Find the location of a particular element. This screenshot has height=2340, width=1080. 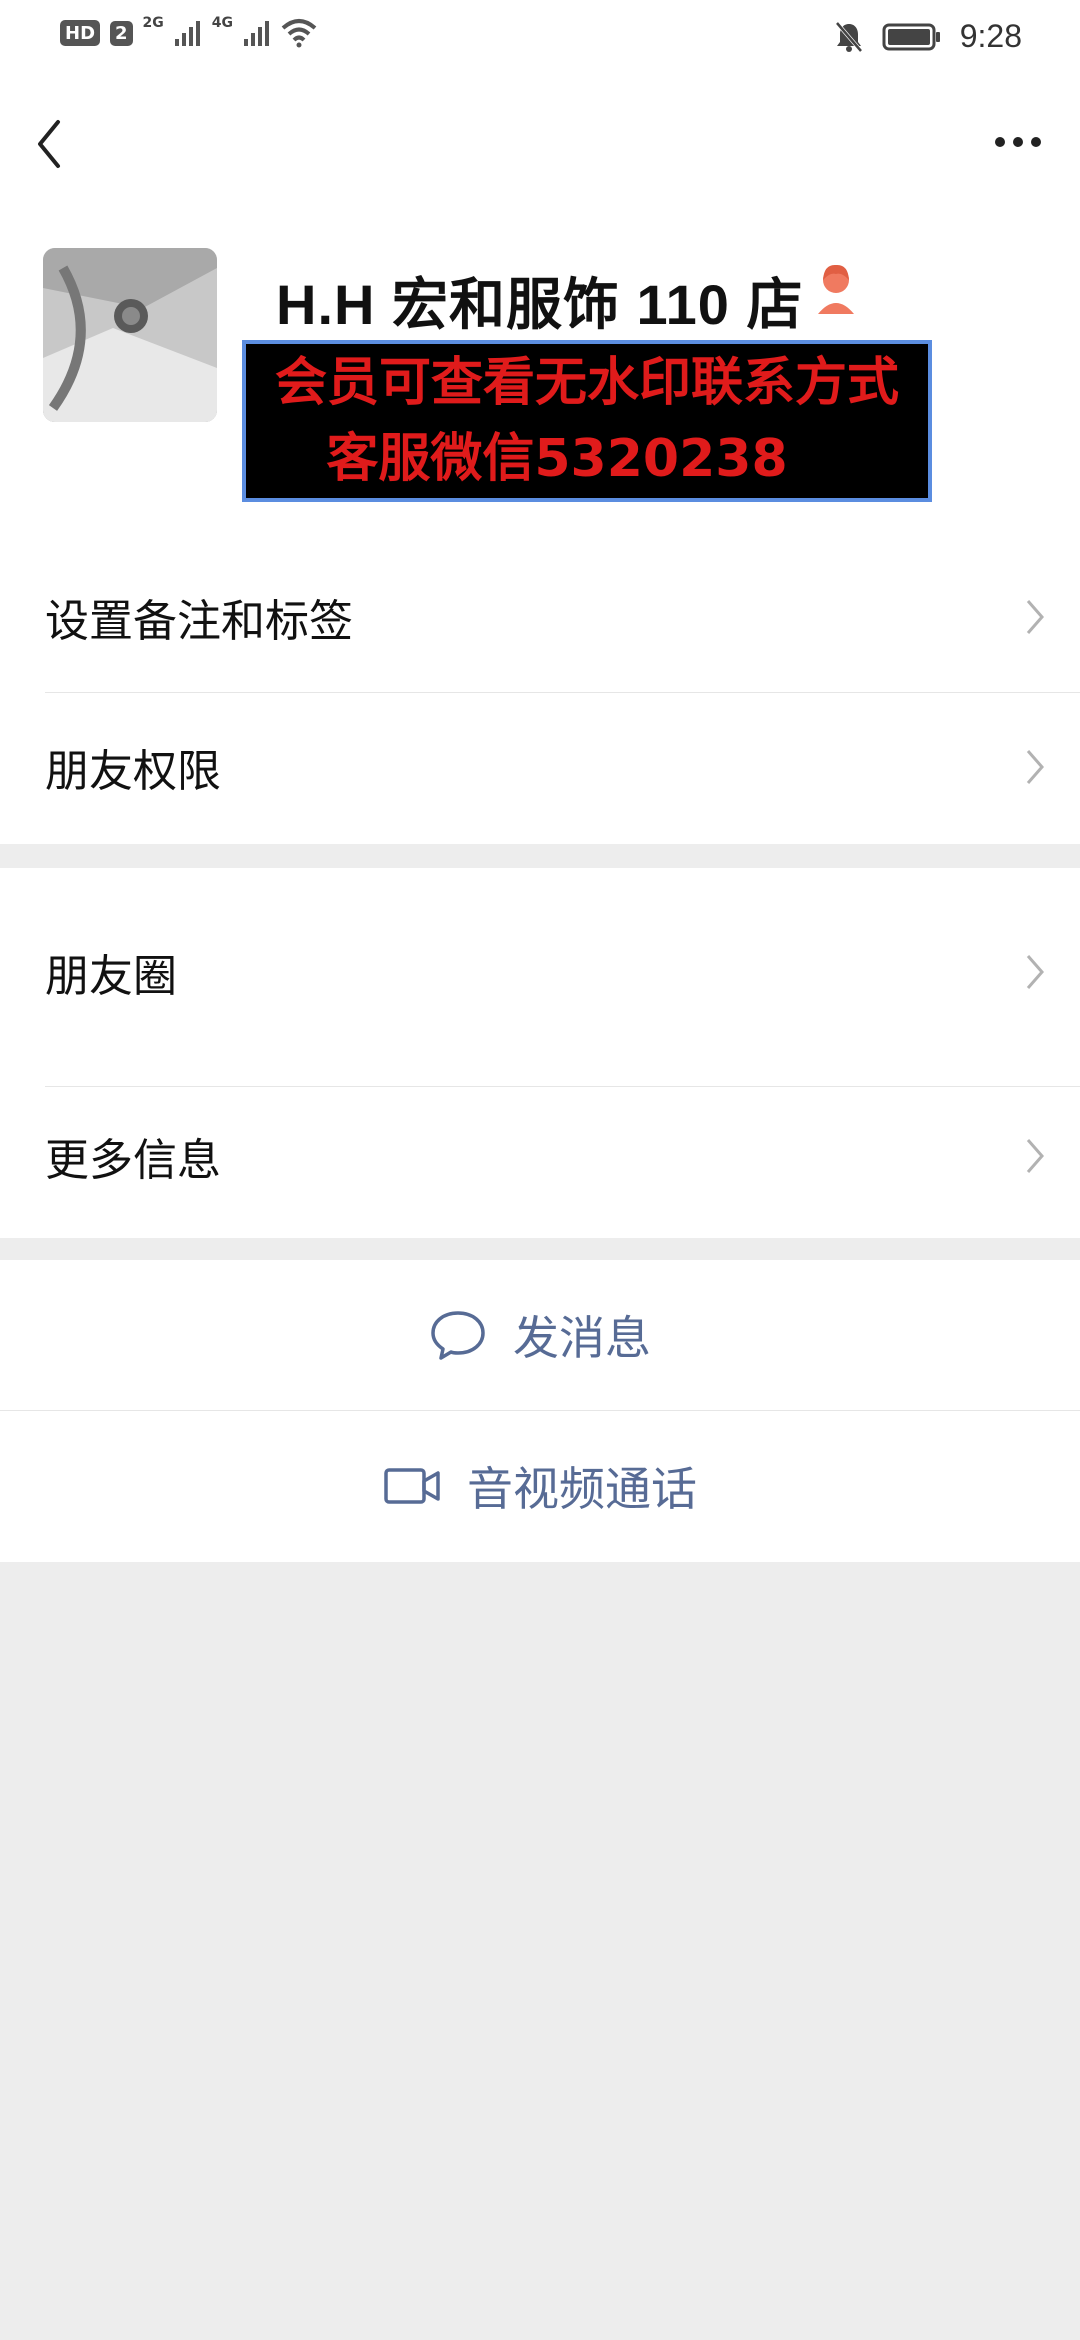

back-button is located at coordinates (53, 144).